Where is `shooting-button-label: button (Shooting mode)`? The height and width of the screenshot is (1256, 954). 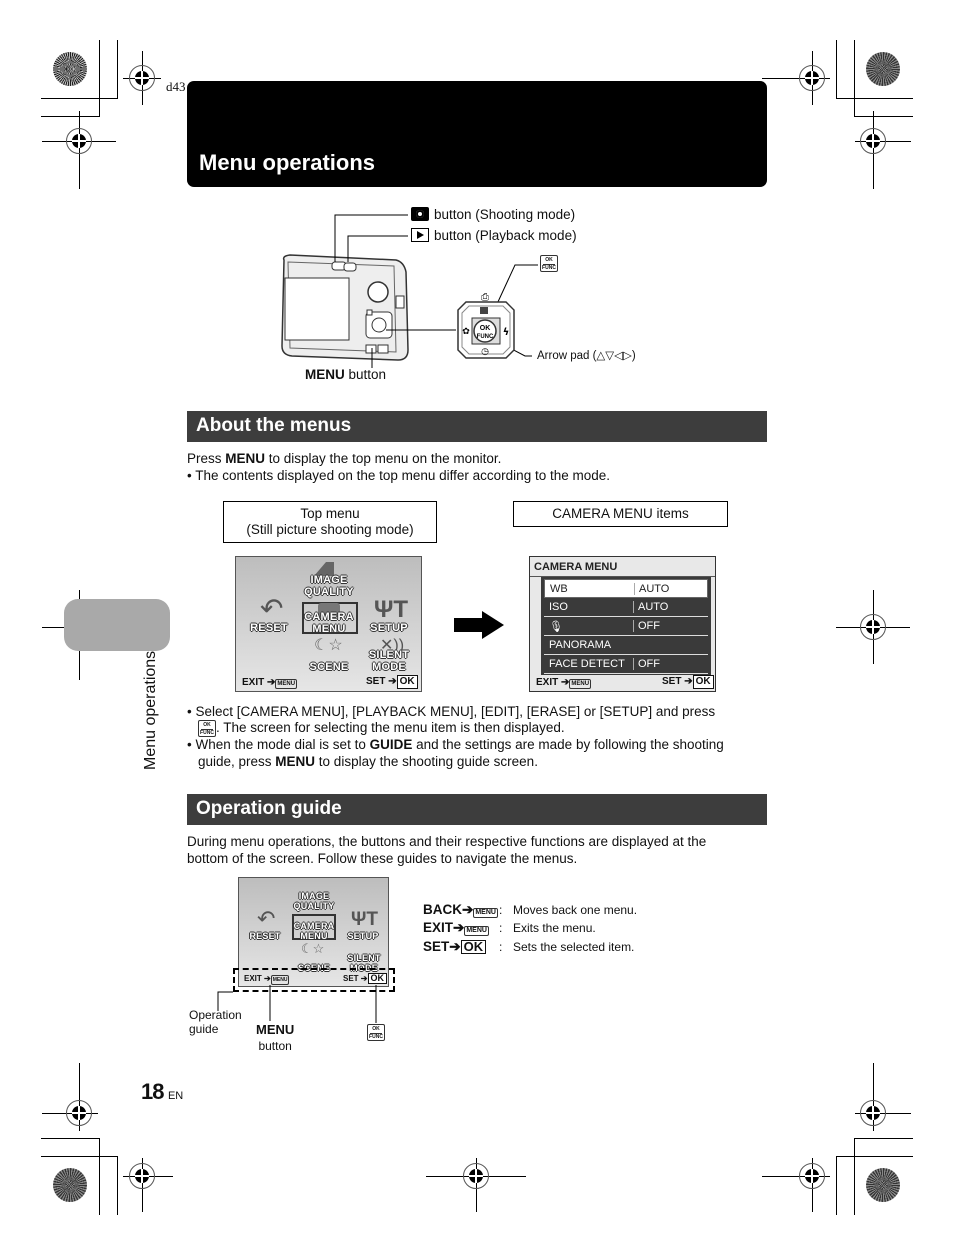
shooting-button-label: button (Shooting mode) is located at coordinates (505, 214).